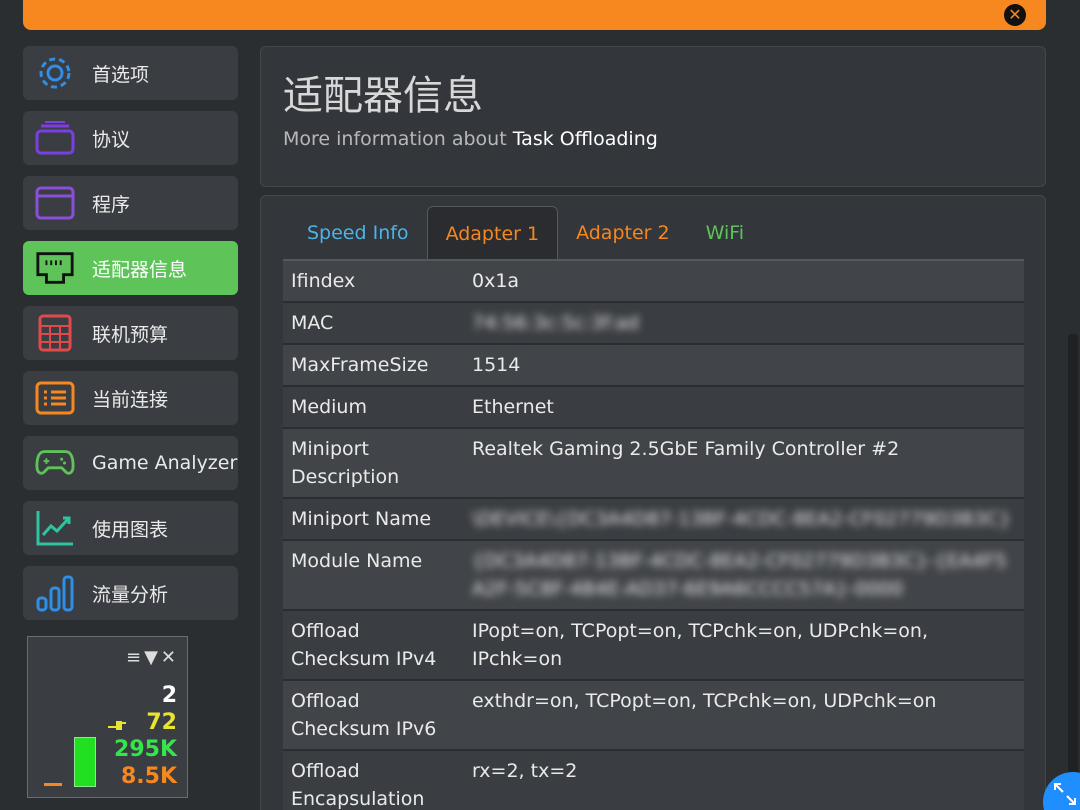  I want to click on tab-bar: Speed Info Adapter 1 Adapter 2 WiFi, so click(525, 233).